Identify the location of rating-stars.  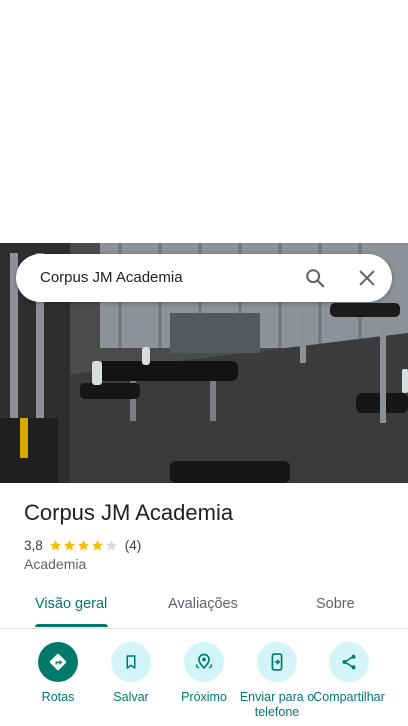
(84, 545).